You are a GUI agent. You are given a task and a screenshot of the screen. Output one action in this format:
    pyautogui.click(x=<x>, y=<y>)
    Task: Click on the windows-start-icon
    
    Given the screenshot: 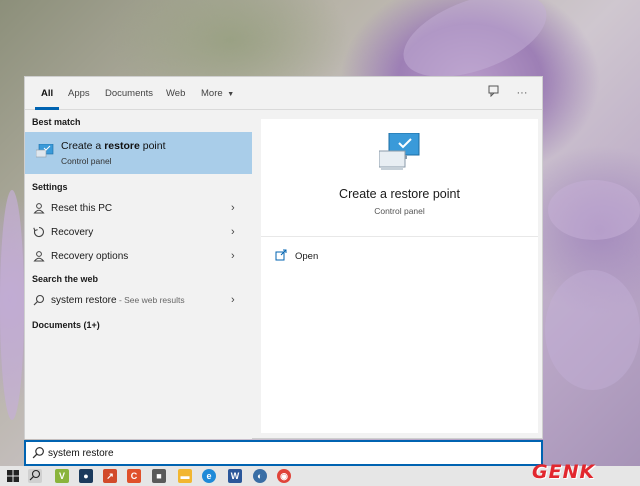 What is the action you would take?
    pyautogui.click(x=13, y=476)
    